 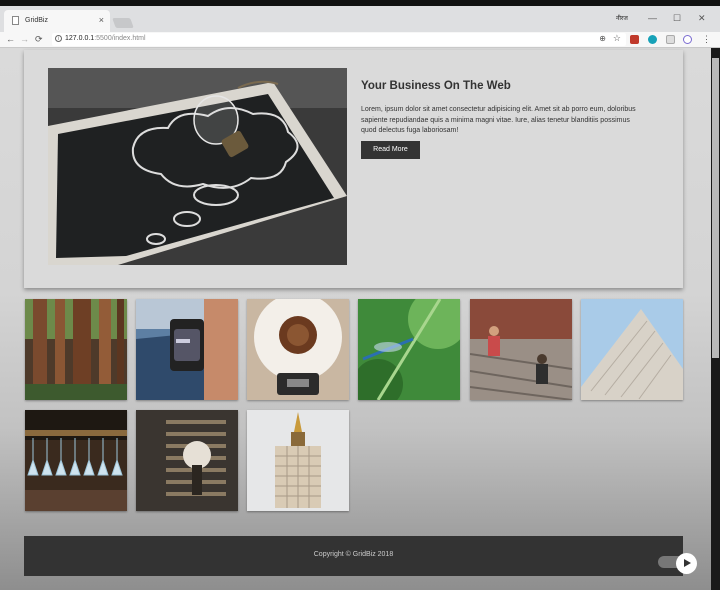 What do you see at coordinates (76, 460) in the screenshot?
I see `gallery-image-wine-glasses` at bounding box center [76, 460].